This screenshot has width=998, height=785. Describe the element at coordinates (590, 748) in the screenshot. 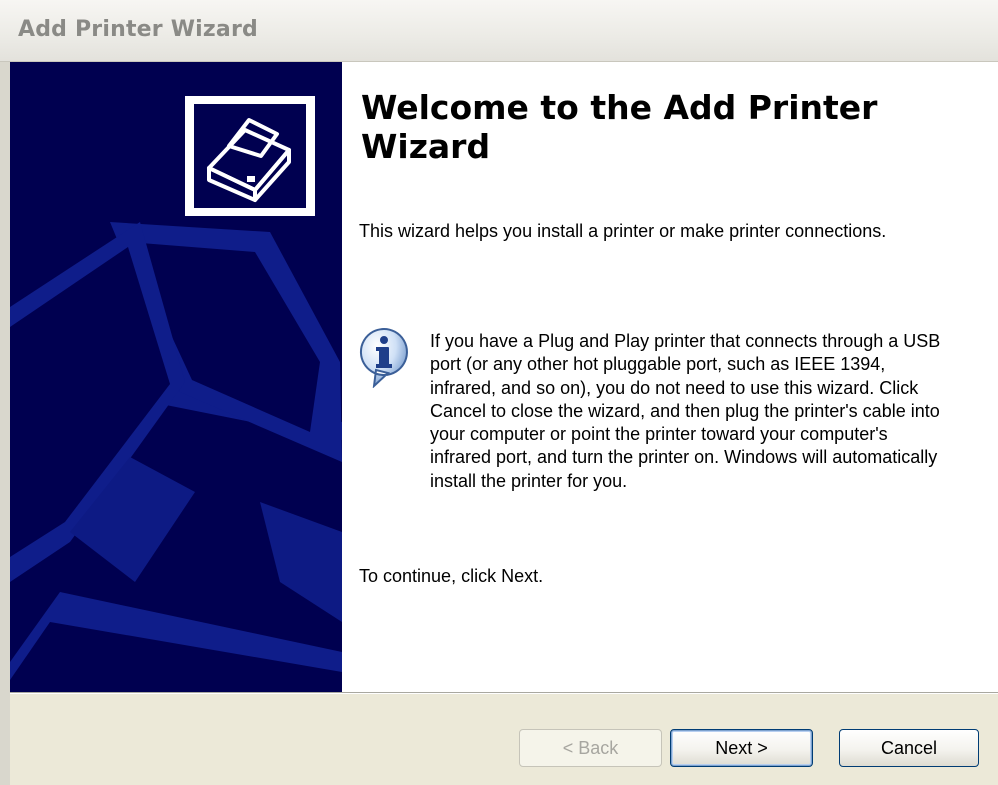

I see `back-button: < Back` at that location.